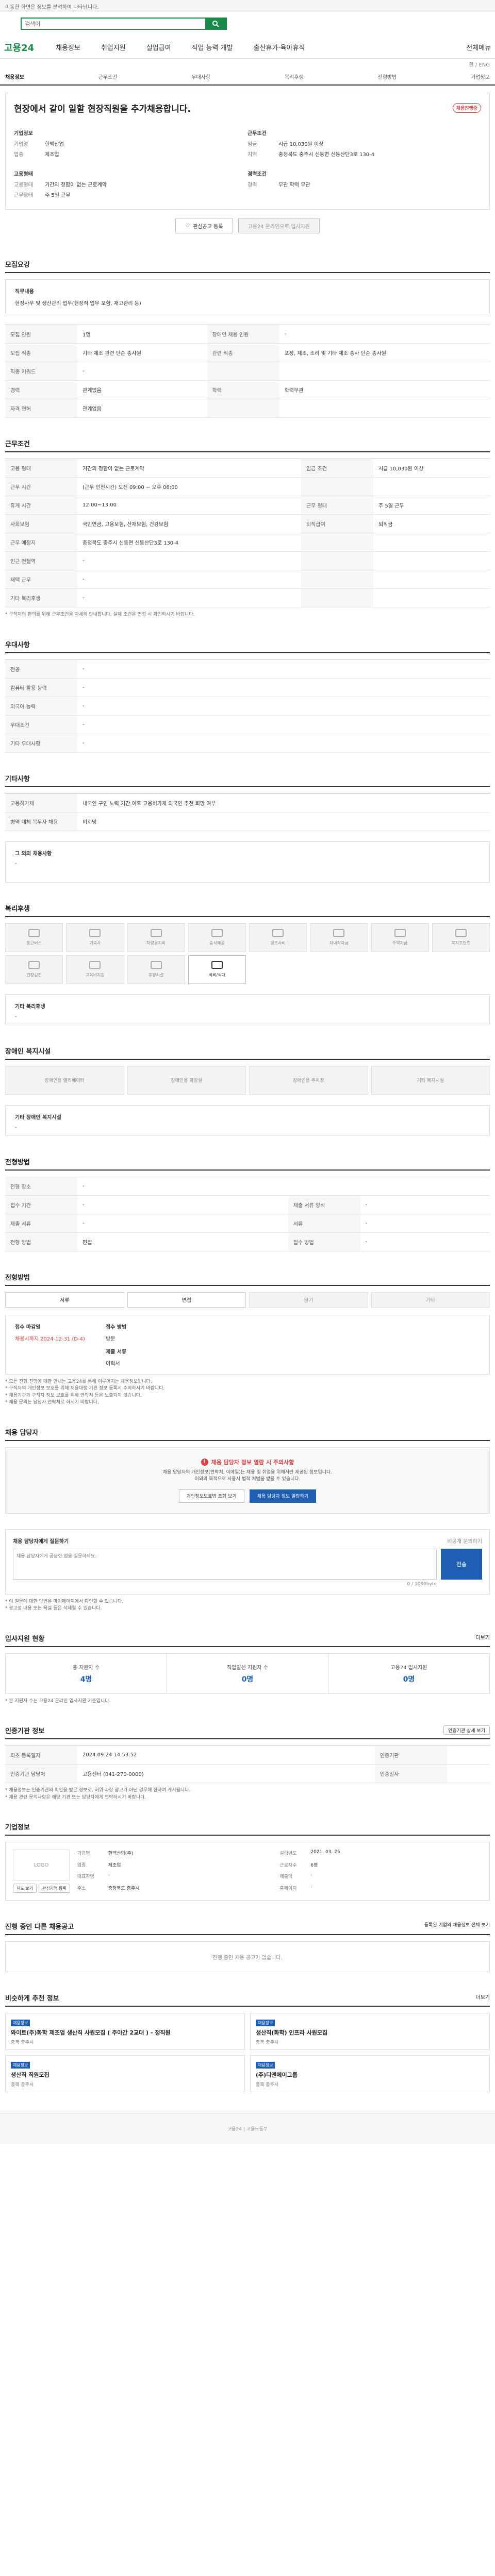 Image resolution: width=495 pixels, height=2576 pixels. Describe the element at coordinates (95, 975) in the screenshot. I see `welfare-label: 교육비지원` at that location.